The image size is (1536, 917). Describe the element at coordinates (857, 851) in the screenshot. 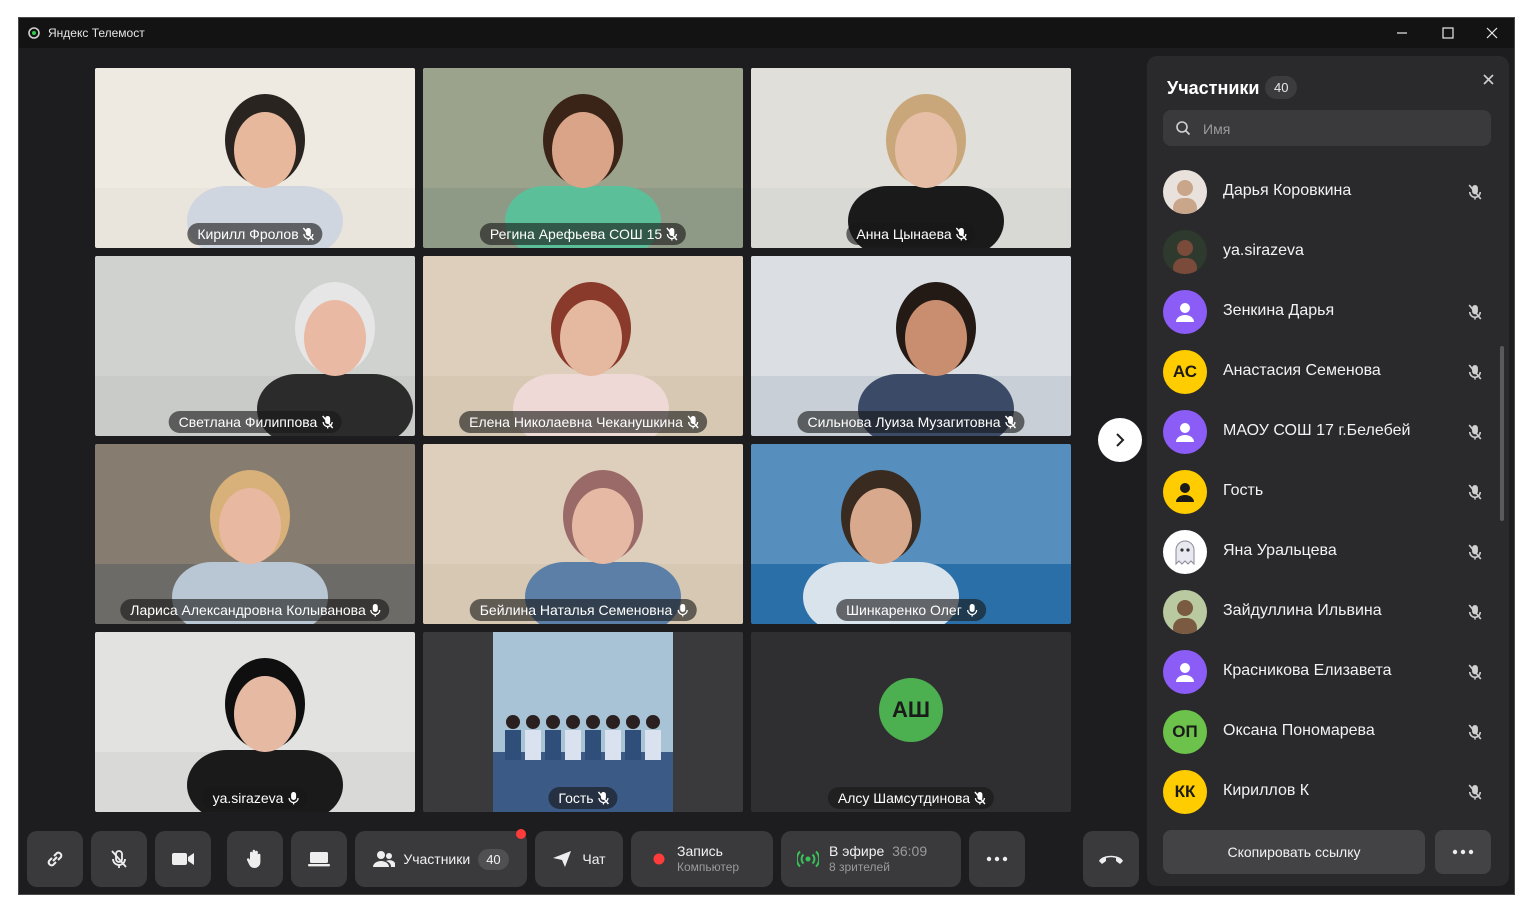

I see `live-label: В эфире` at that location.